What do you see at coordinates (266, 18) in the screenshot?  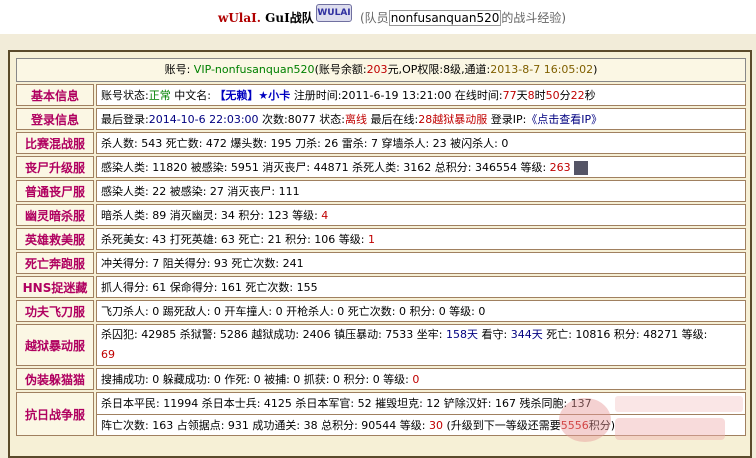 I see `team-brand: wUlaI. GuI战队` at bounding box center [266, 18].